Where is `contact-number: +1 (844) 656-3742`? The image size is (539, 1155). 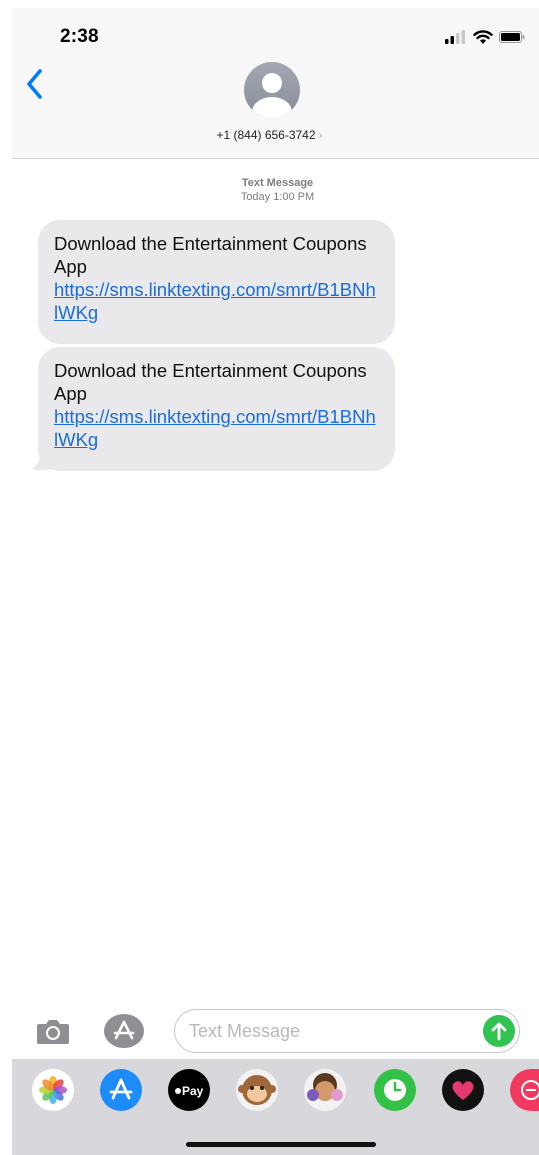
contact-number: +1 (844) 656-3742 is located at coordinates (265, 135).